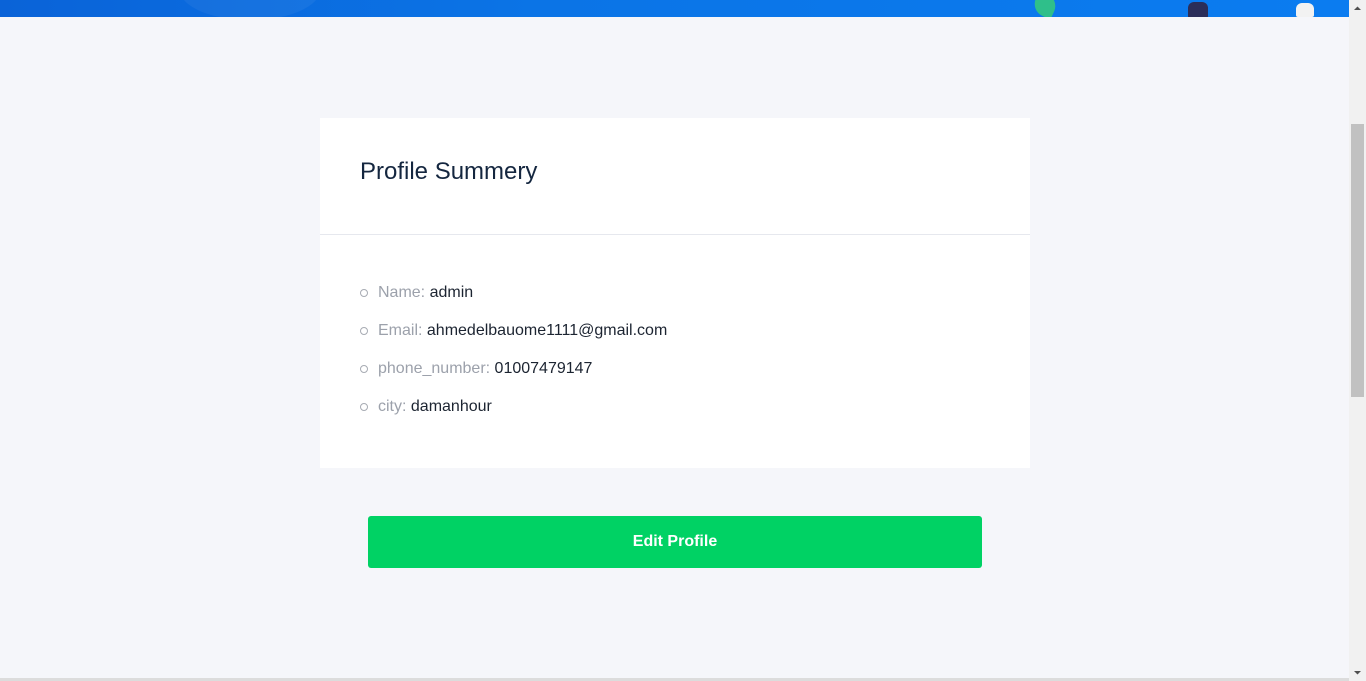 The width and height of the screenshot is (1366, 681). Describe the element at coordinates (543, 368) in the screenshot. I see `detail-value: 01007479147` at that location.